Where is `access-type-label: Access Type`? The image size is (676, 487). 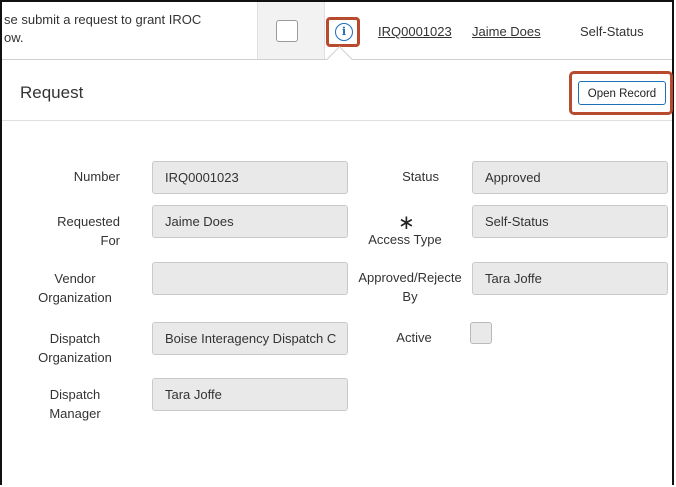
access-type-label: Access Type is located at coordinates (405, 239).